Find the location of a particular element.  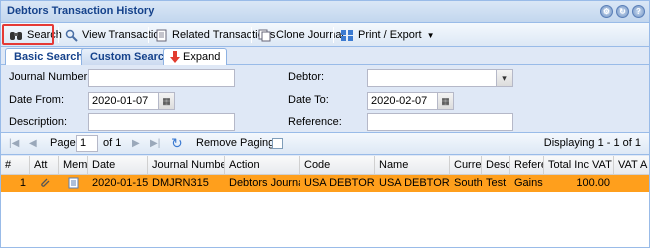

expand-label: Expand is located at coordinates (202, 57).